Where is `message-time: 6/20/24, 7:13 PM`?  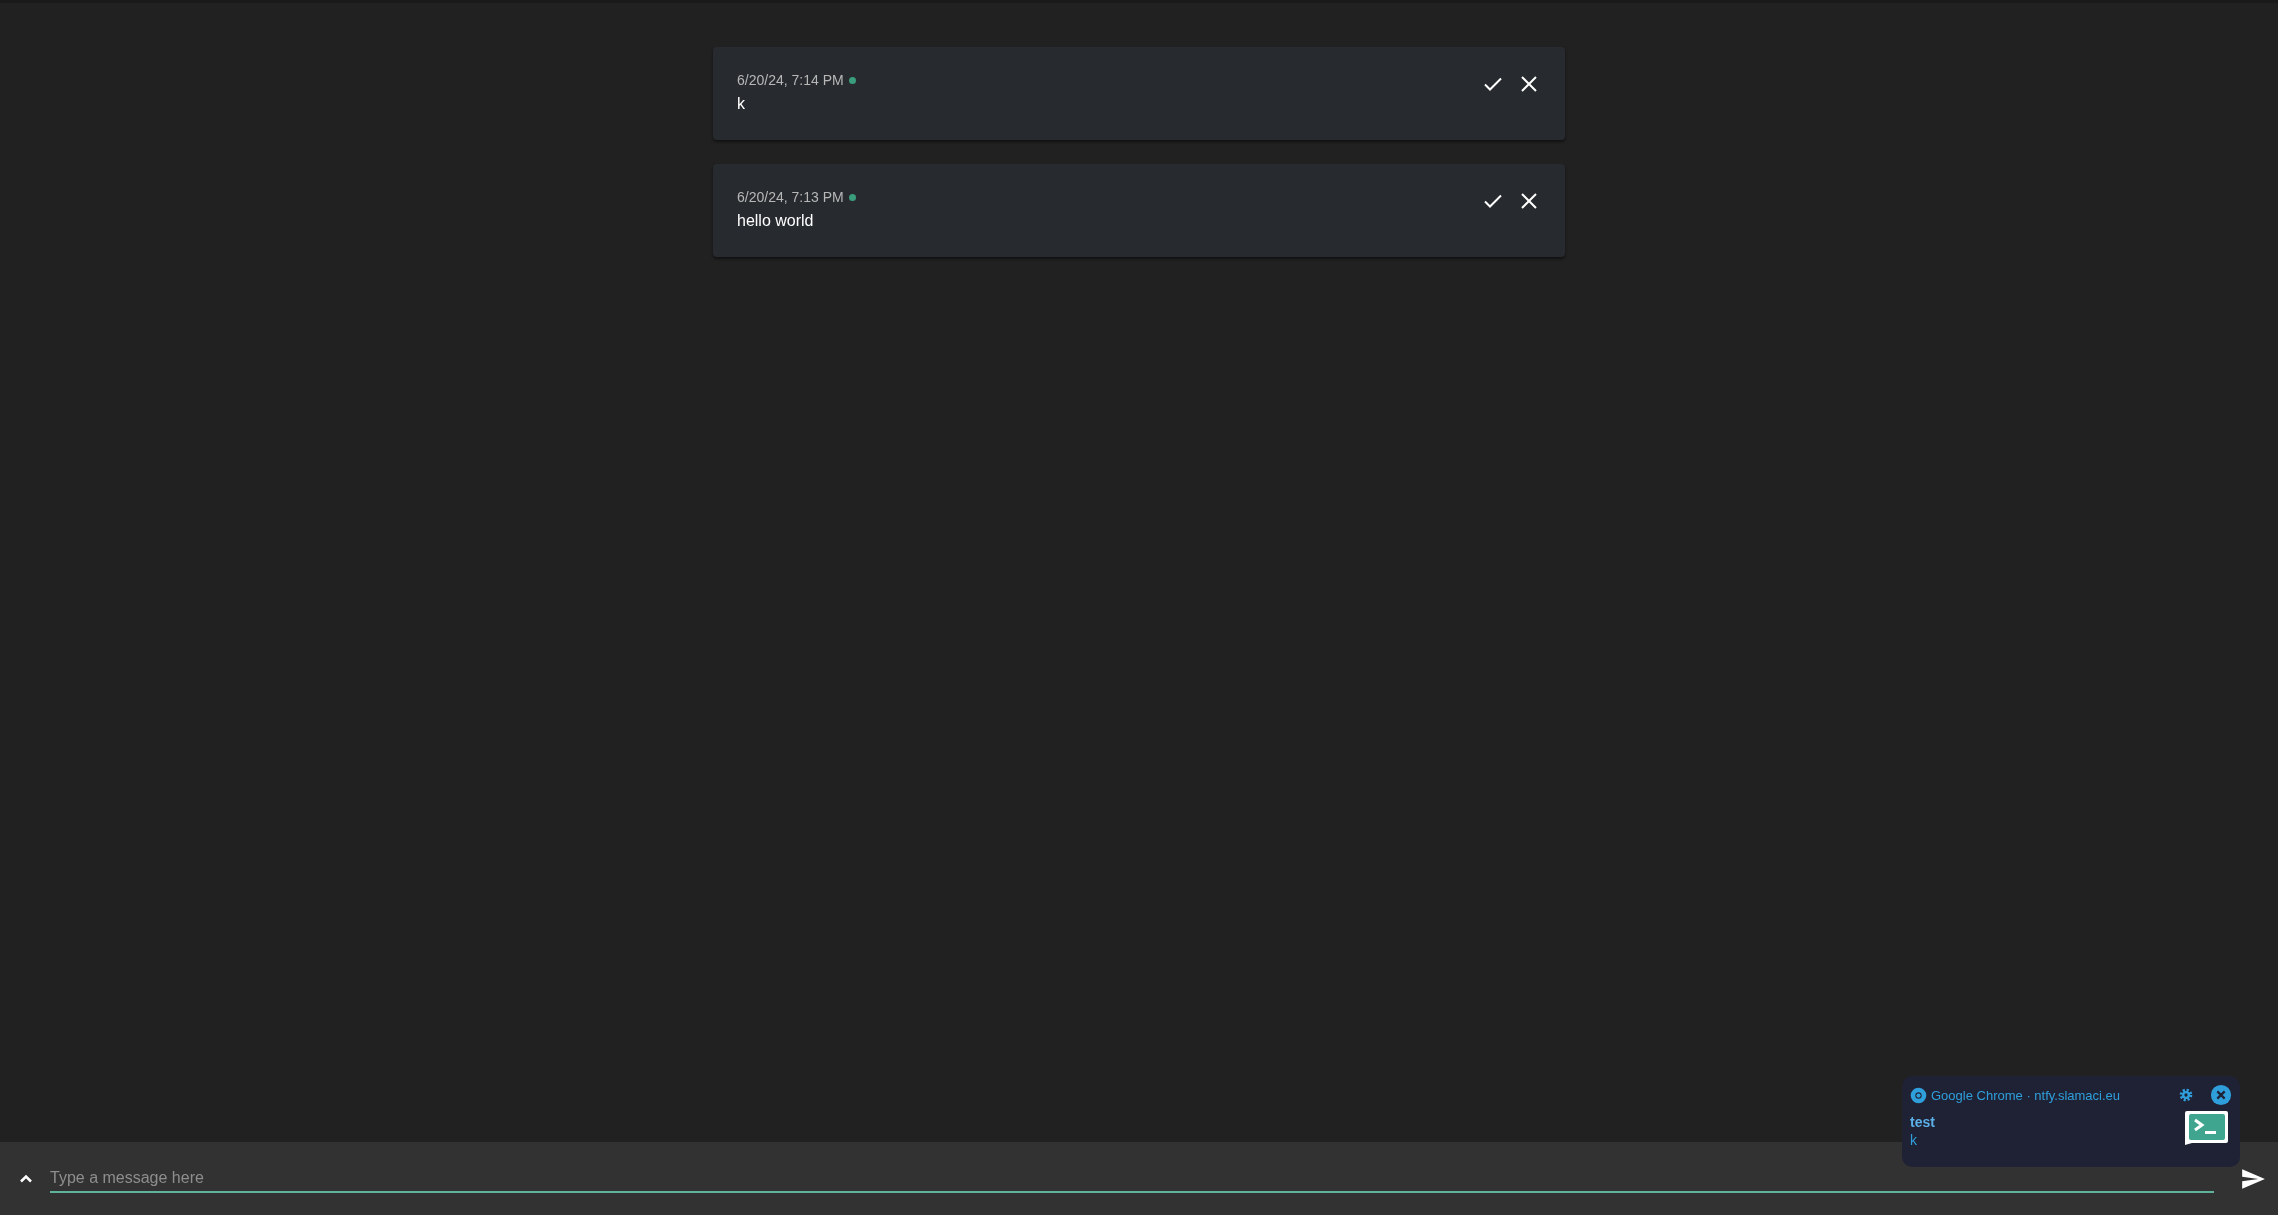
message-time: 6/20/24, 7:13 PM is located at coordinates (790, 197).